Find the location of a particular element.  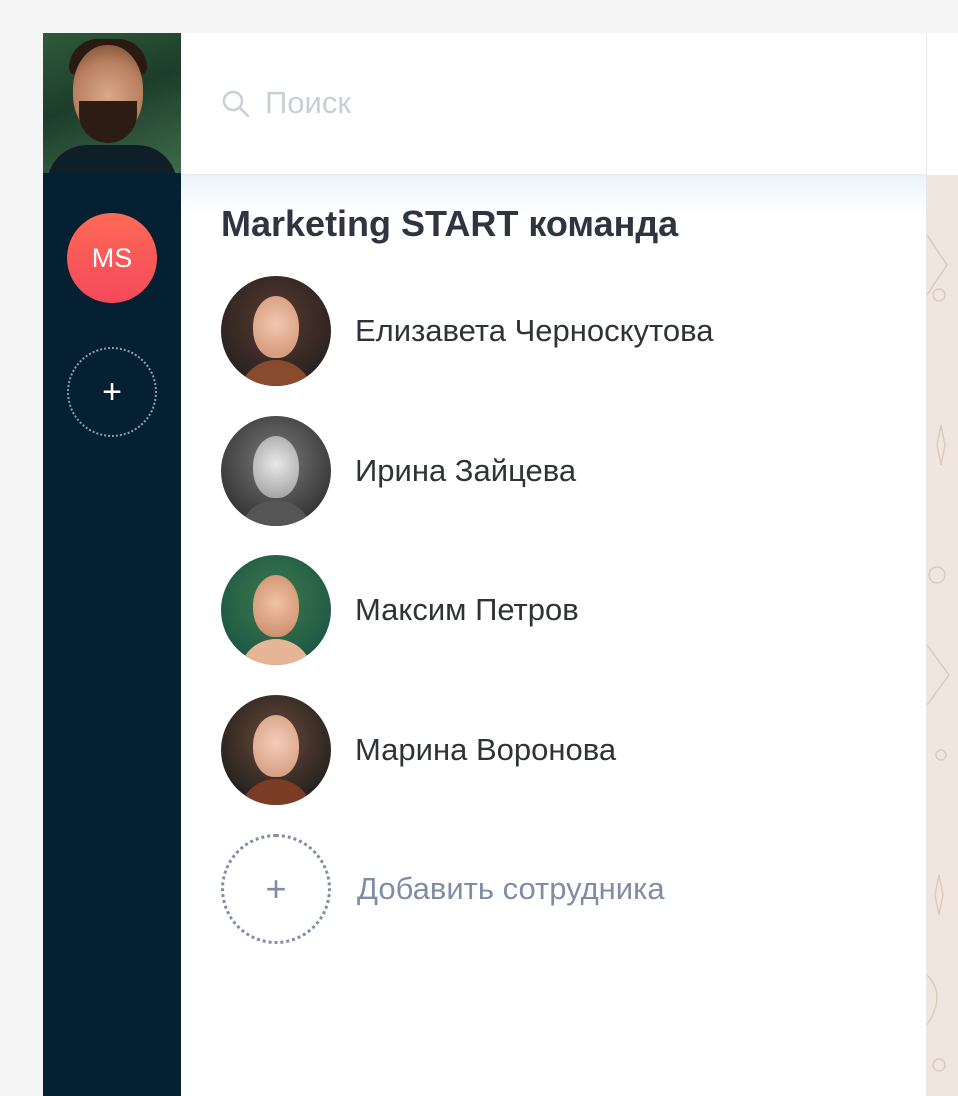

member-row: Елизавета Черноскутова is located at coordinates (551, 331).